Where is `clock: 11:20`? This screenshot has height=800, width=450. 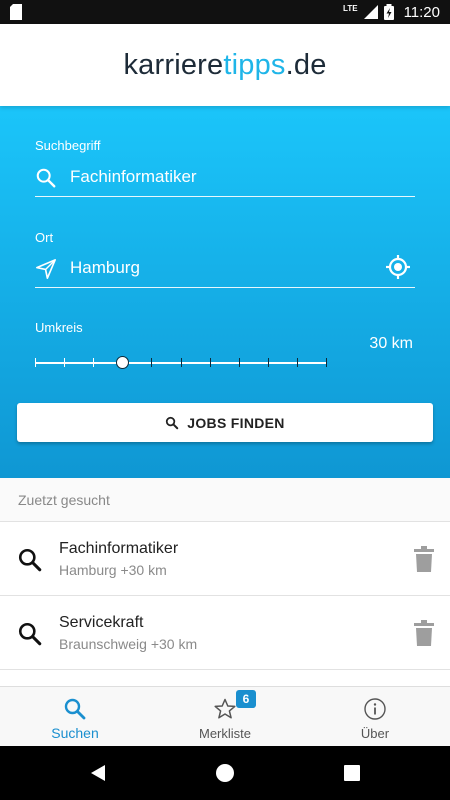
clock: 11:20 is located at coordinates (421, 12).